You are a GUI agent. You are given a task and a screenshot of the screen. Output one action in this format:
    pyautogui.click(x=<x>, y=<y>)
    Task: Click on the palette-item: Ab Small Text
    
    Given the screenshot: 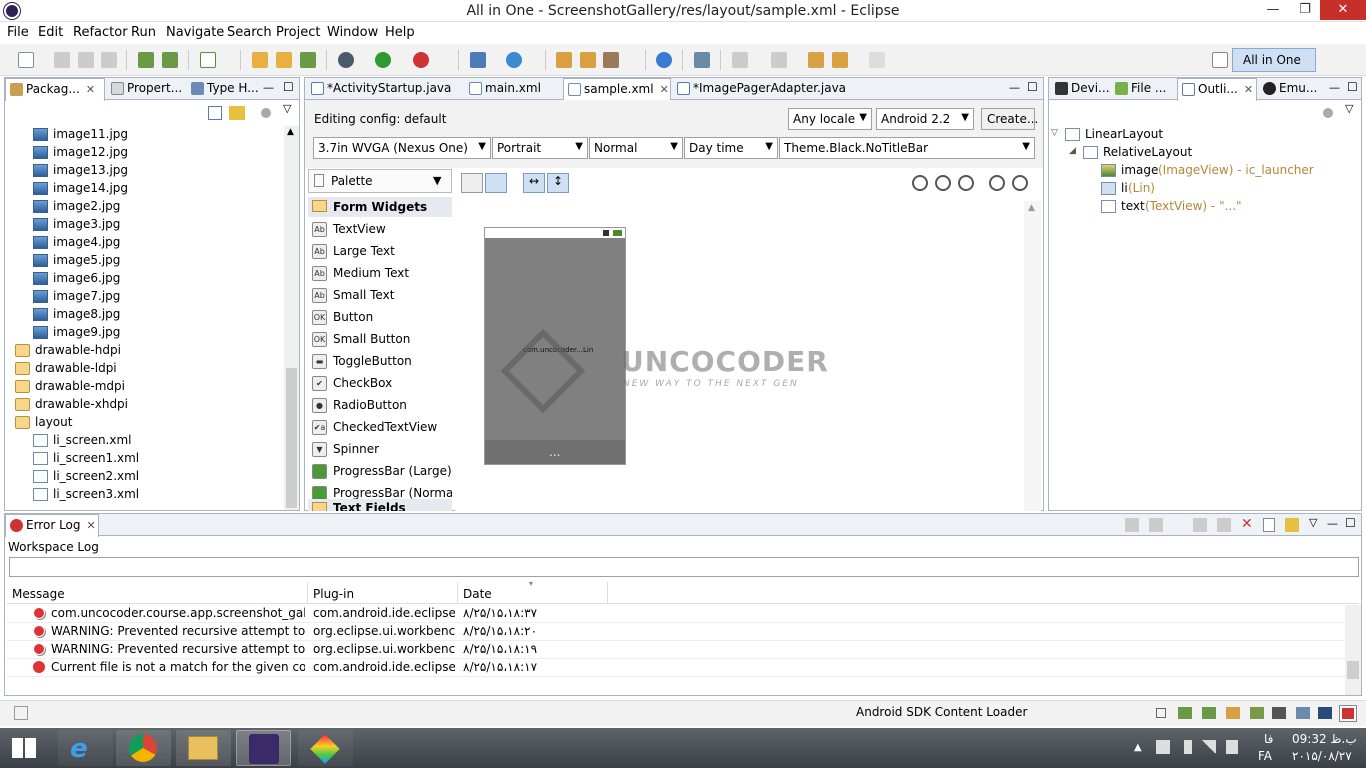 What is the action you would take?
    pyautogui.click(x=381, y=296)
    